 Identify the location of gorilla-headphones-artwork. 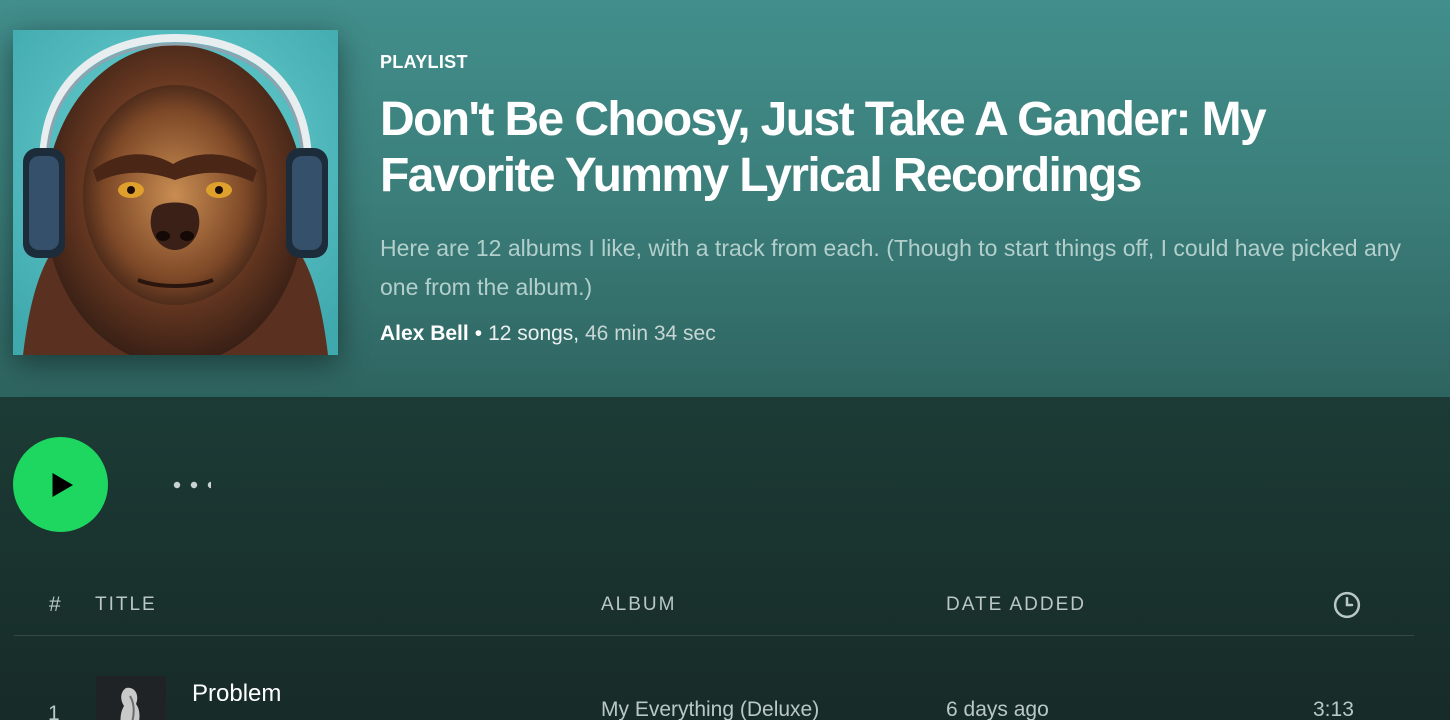
(175, 192).